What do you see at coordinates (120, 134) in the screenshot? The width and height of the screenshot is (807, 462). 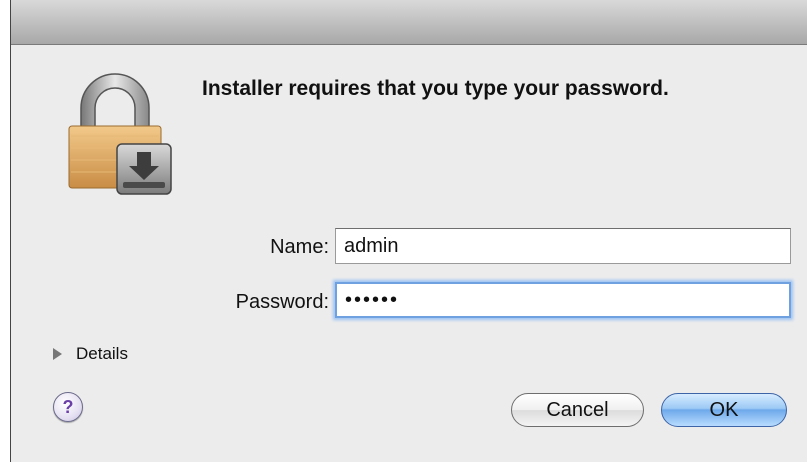 I see `lock-installer-icon` at bounding box center [120, 134].